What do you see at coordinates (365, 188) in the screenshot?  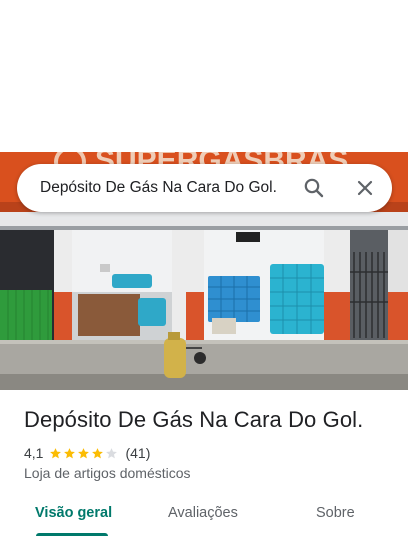 I see `close-icon` at bounding box center [365, 188].